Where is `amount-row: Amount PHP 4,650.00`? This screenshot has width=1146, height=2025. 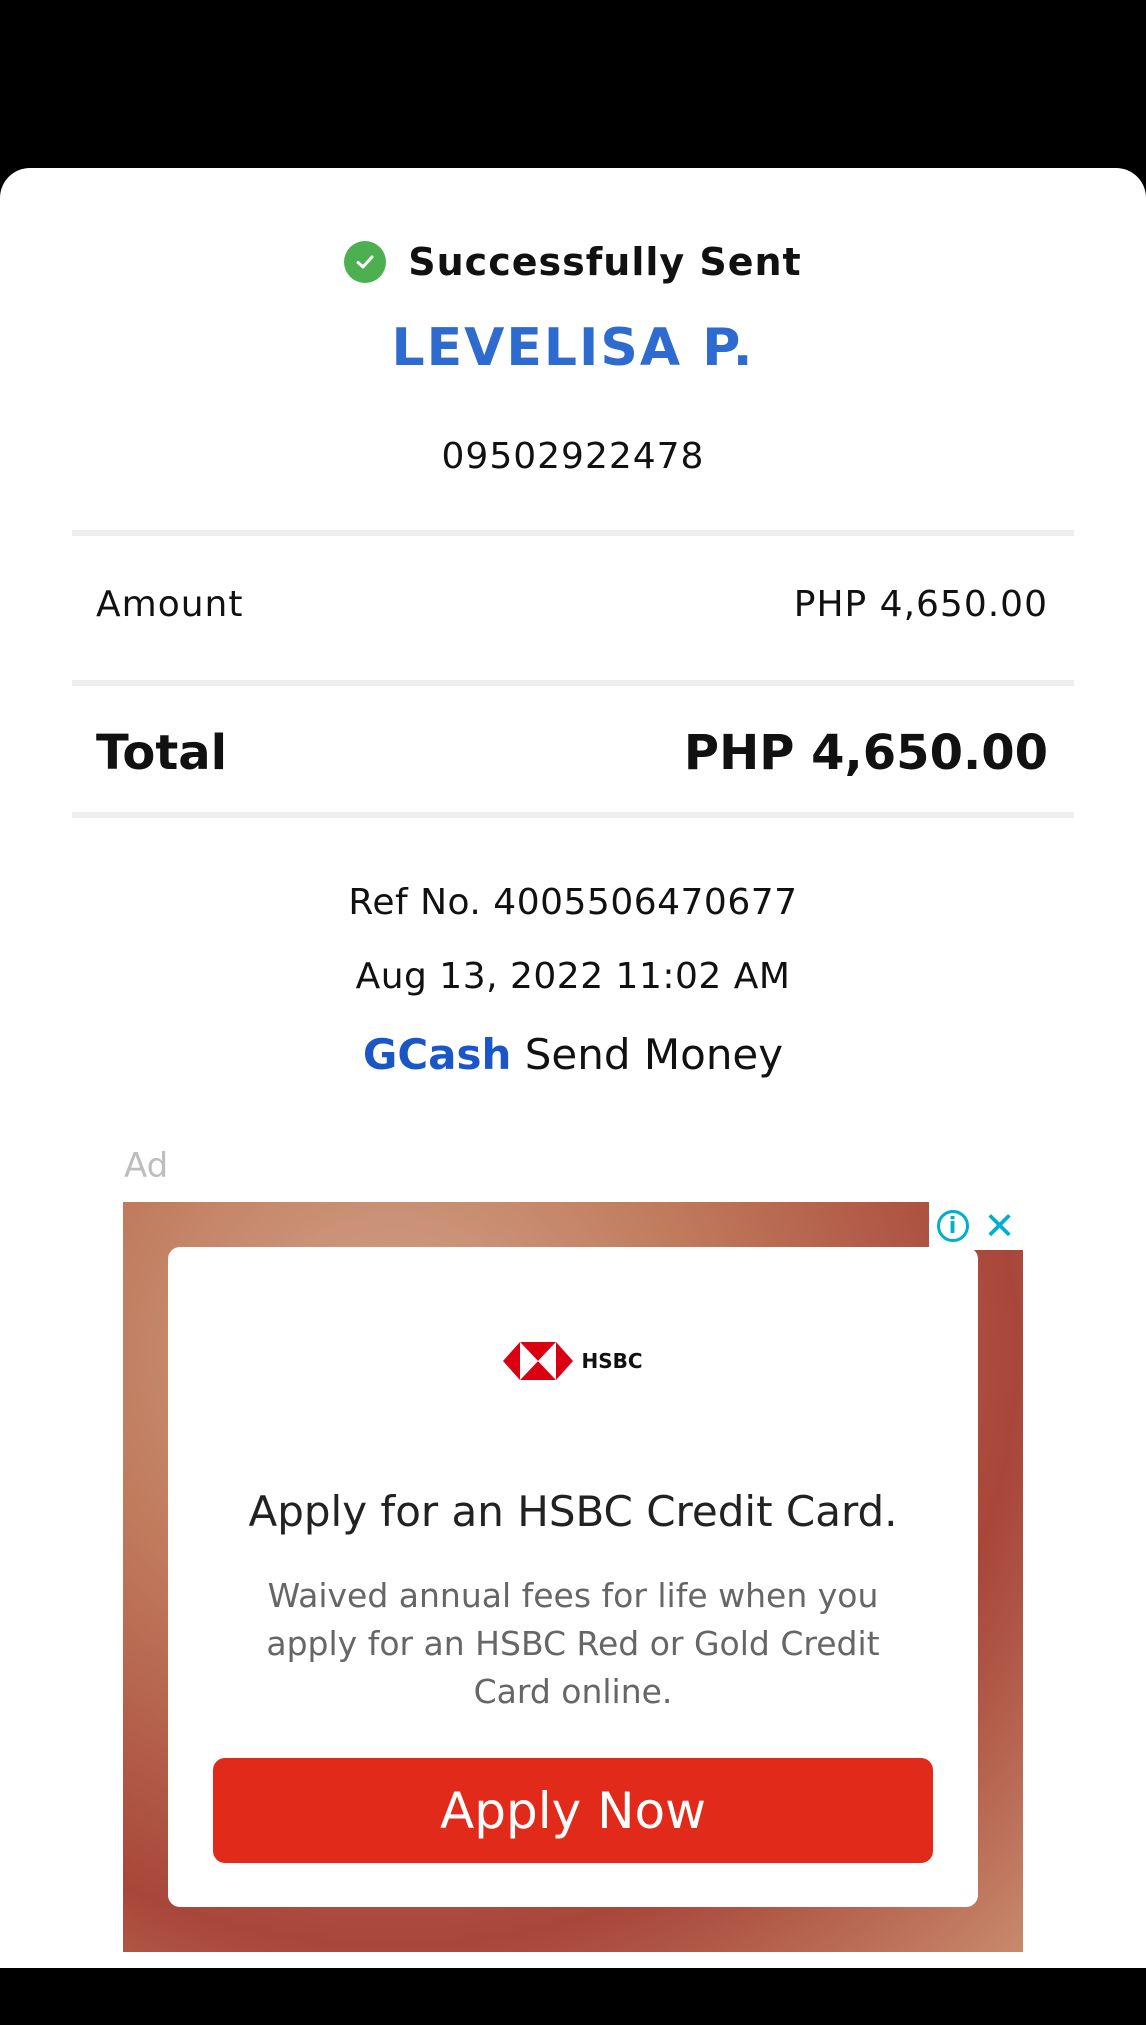 amount-row: Amount PHP 4,650.00 is located at coordinates (572, 604).